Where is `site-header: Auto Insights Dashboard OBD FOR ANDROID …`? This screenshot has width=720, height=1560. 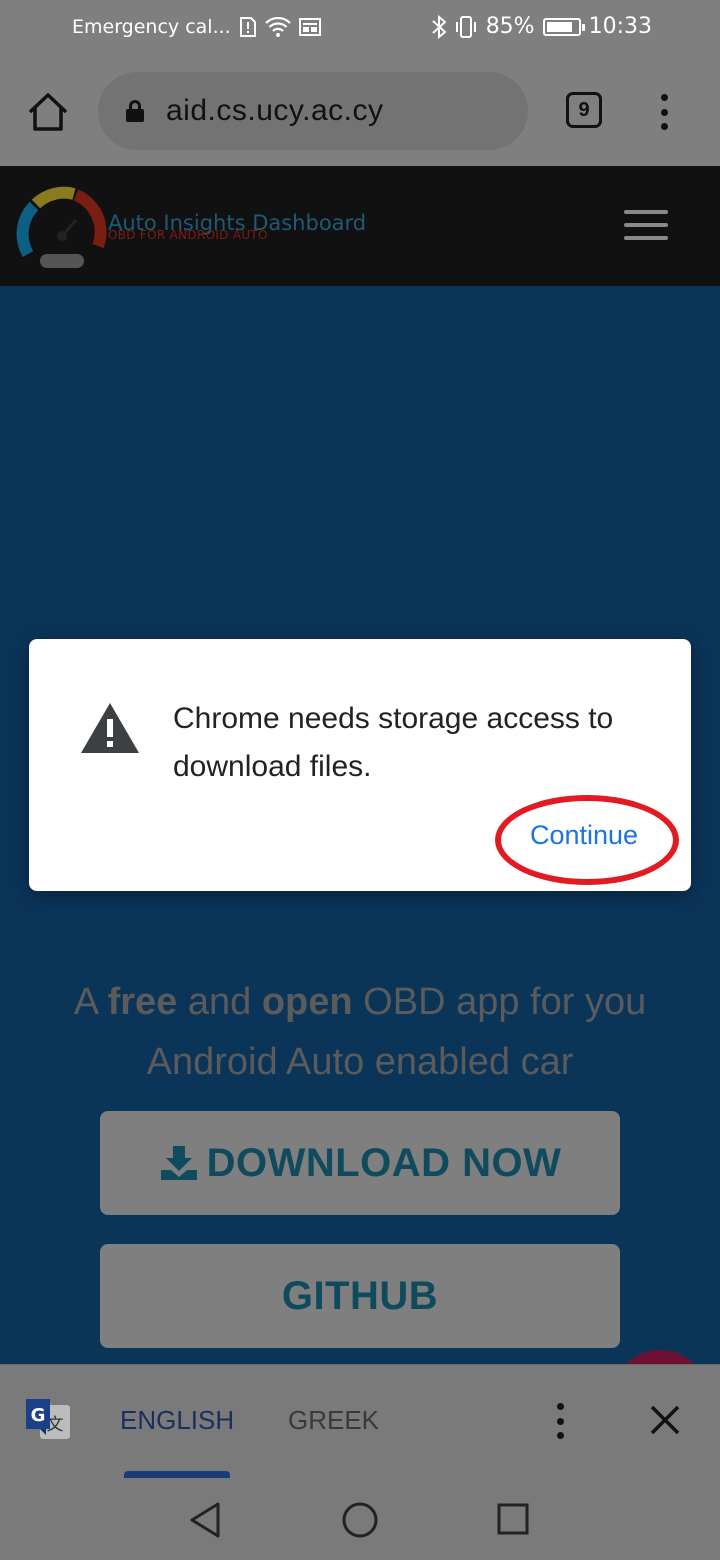 site-header: Auto Insights Dashboard OBD FOR ANDROID … is located at coordinates (360, 226).